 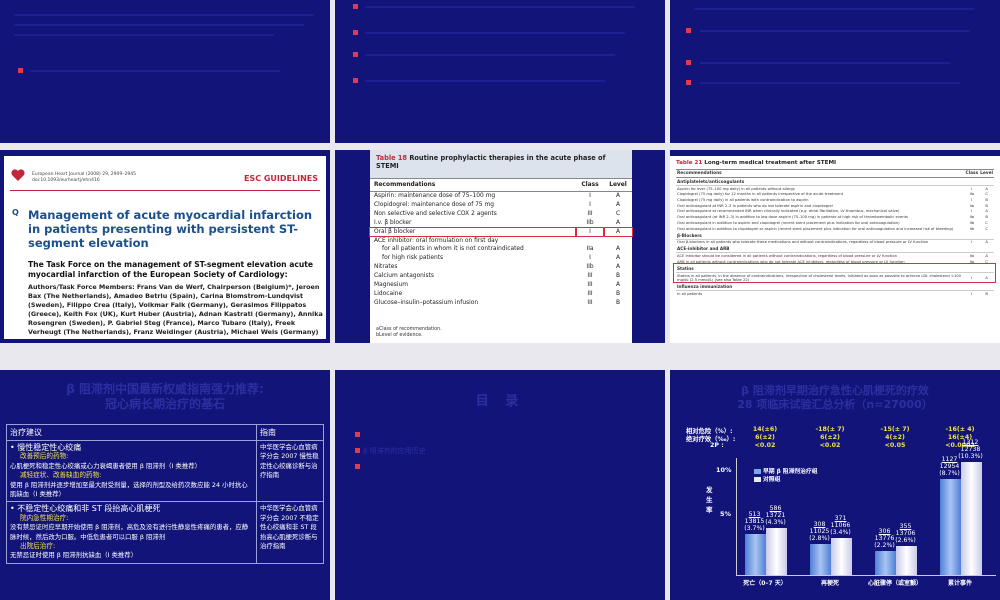 What do you see at coordinates (905, 533) in the screenshot?
I see `data-label: 355 13706 (2.6%)` at bounding box center [905, 533].